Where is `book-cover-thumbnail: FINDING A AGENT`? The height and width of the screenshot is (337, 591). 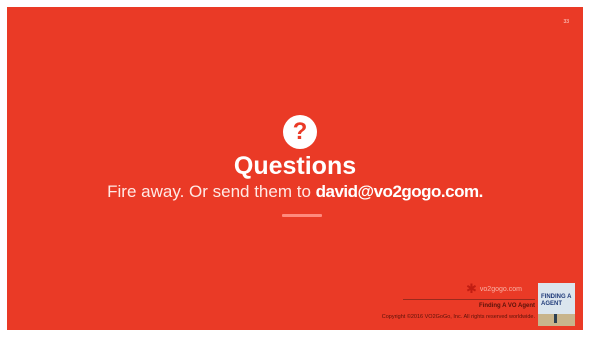
book-cover-thumbnail: FINDING A AGENT is located at coordinates (556, 304).